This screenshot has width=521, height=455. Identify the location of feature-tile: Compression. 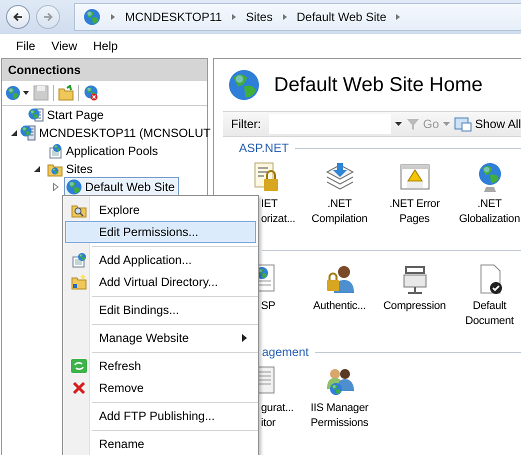
(414, 293).